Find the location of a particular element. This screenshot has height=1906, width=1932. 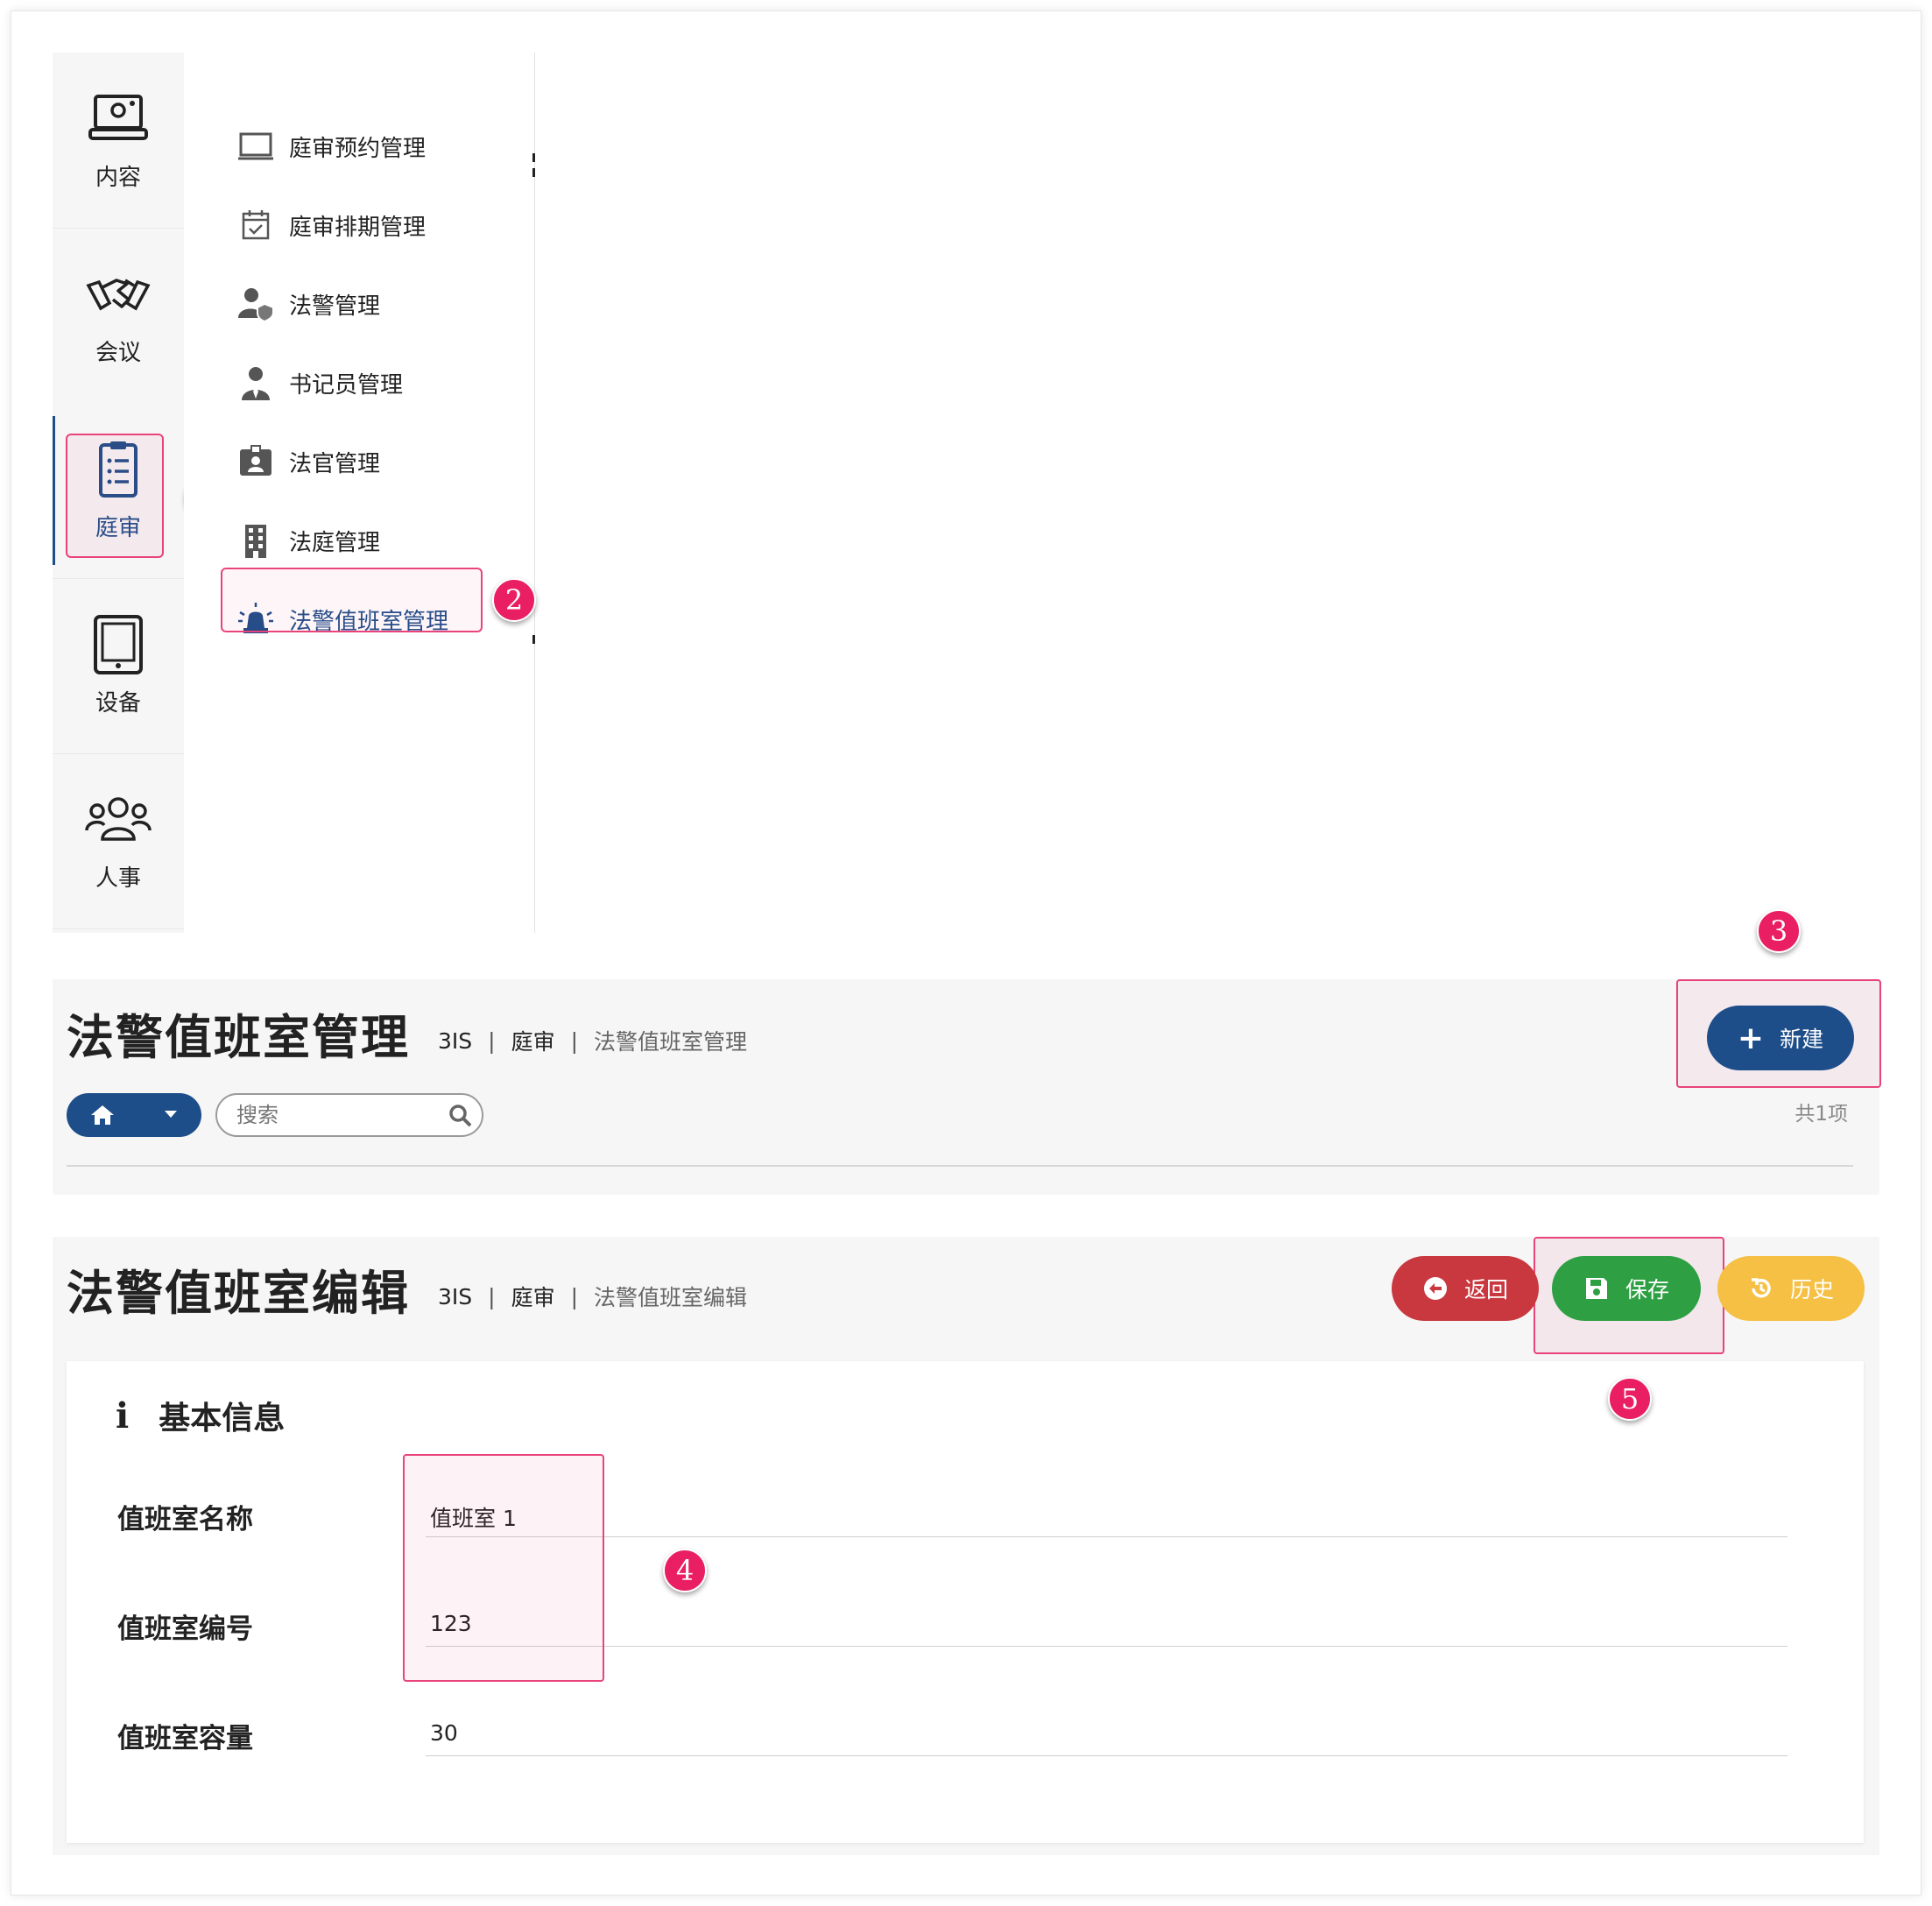

caret-down-icon is located at coordinates (171, 1114).